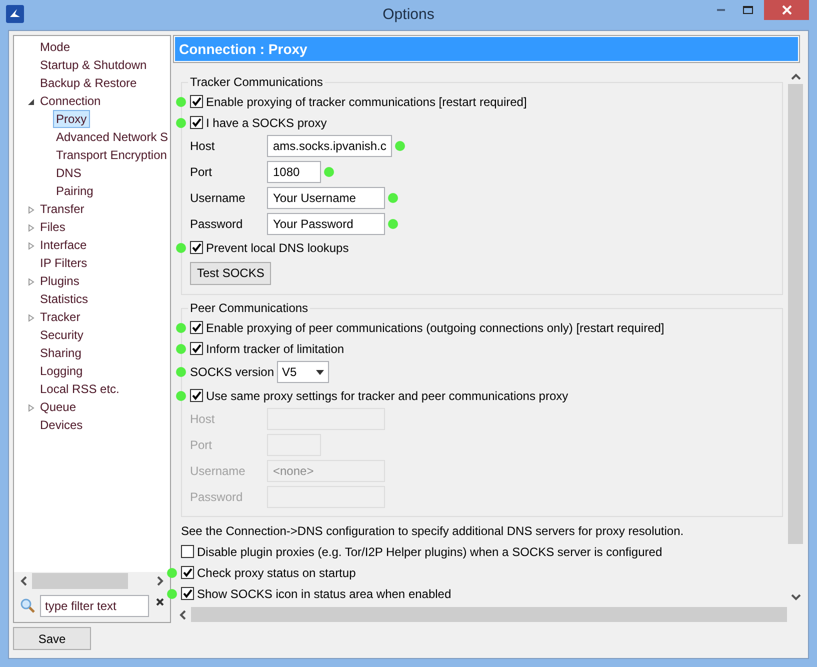 The image size is (817, 667). Describe the element at coordinates (486, 49) in the screenshot. I see `page-header: Connection : Proxy` at that location.